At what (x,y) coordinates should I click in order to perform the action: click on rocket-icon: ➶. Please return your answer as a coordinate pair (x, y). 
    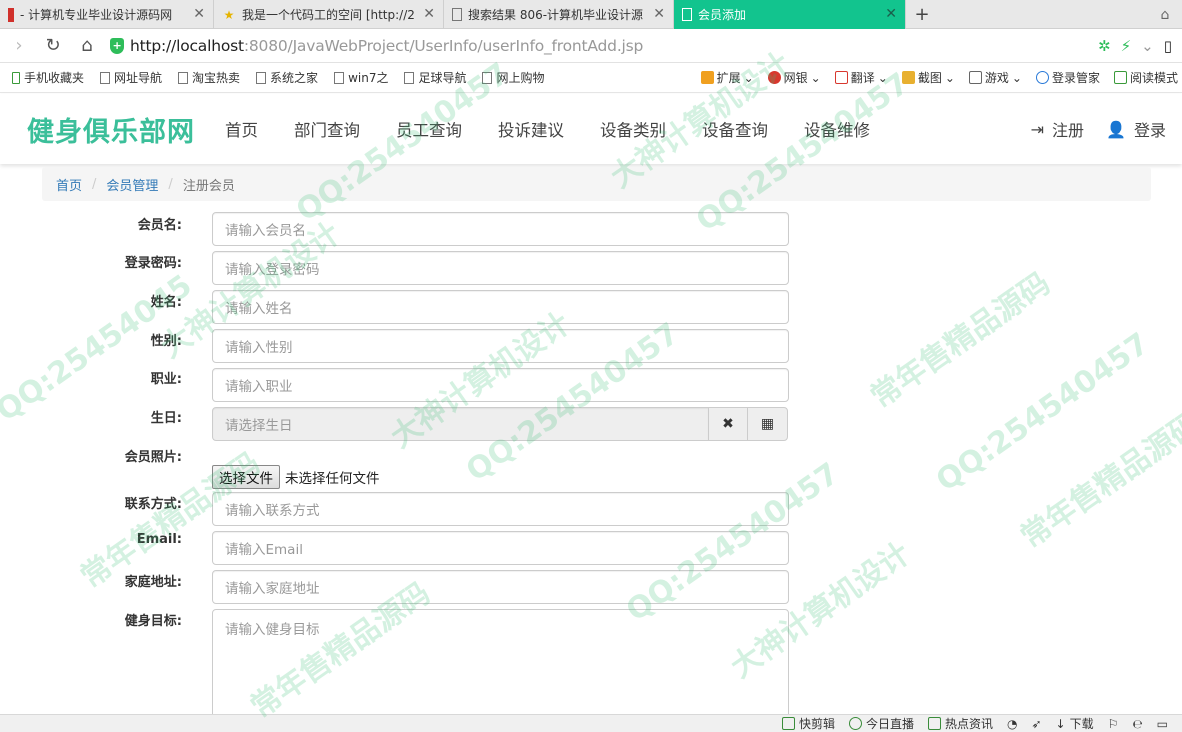
    Looking at the image, I should click on (1036, 723).